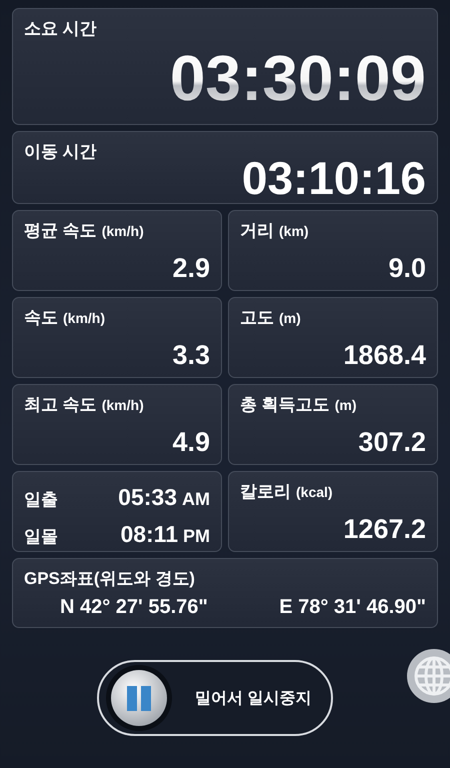  What do you see at coordinates (61, 29) in the screenshot?
I see `card-title: 소요 시간` at bounding box center [61, 29].